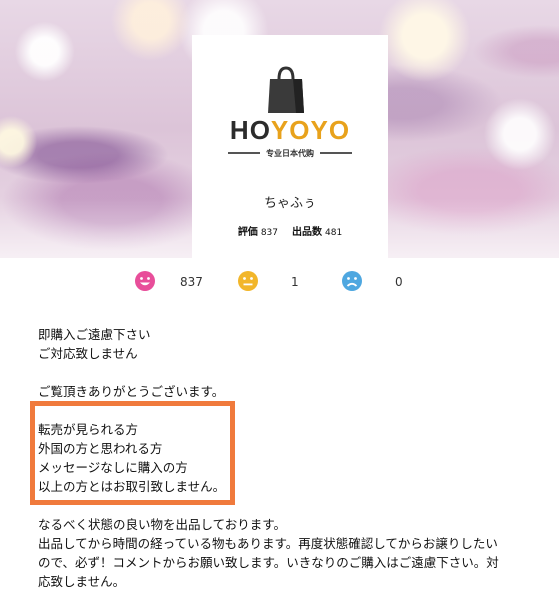 Image resolution: width=559 pixels, height=606 pixels. Describe the element at coordinates (131, 391) in the screenshot. I see `description-line: ご覧頂きありがとうございます。` at that location.